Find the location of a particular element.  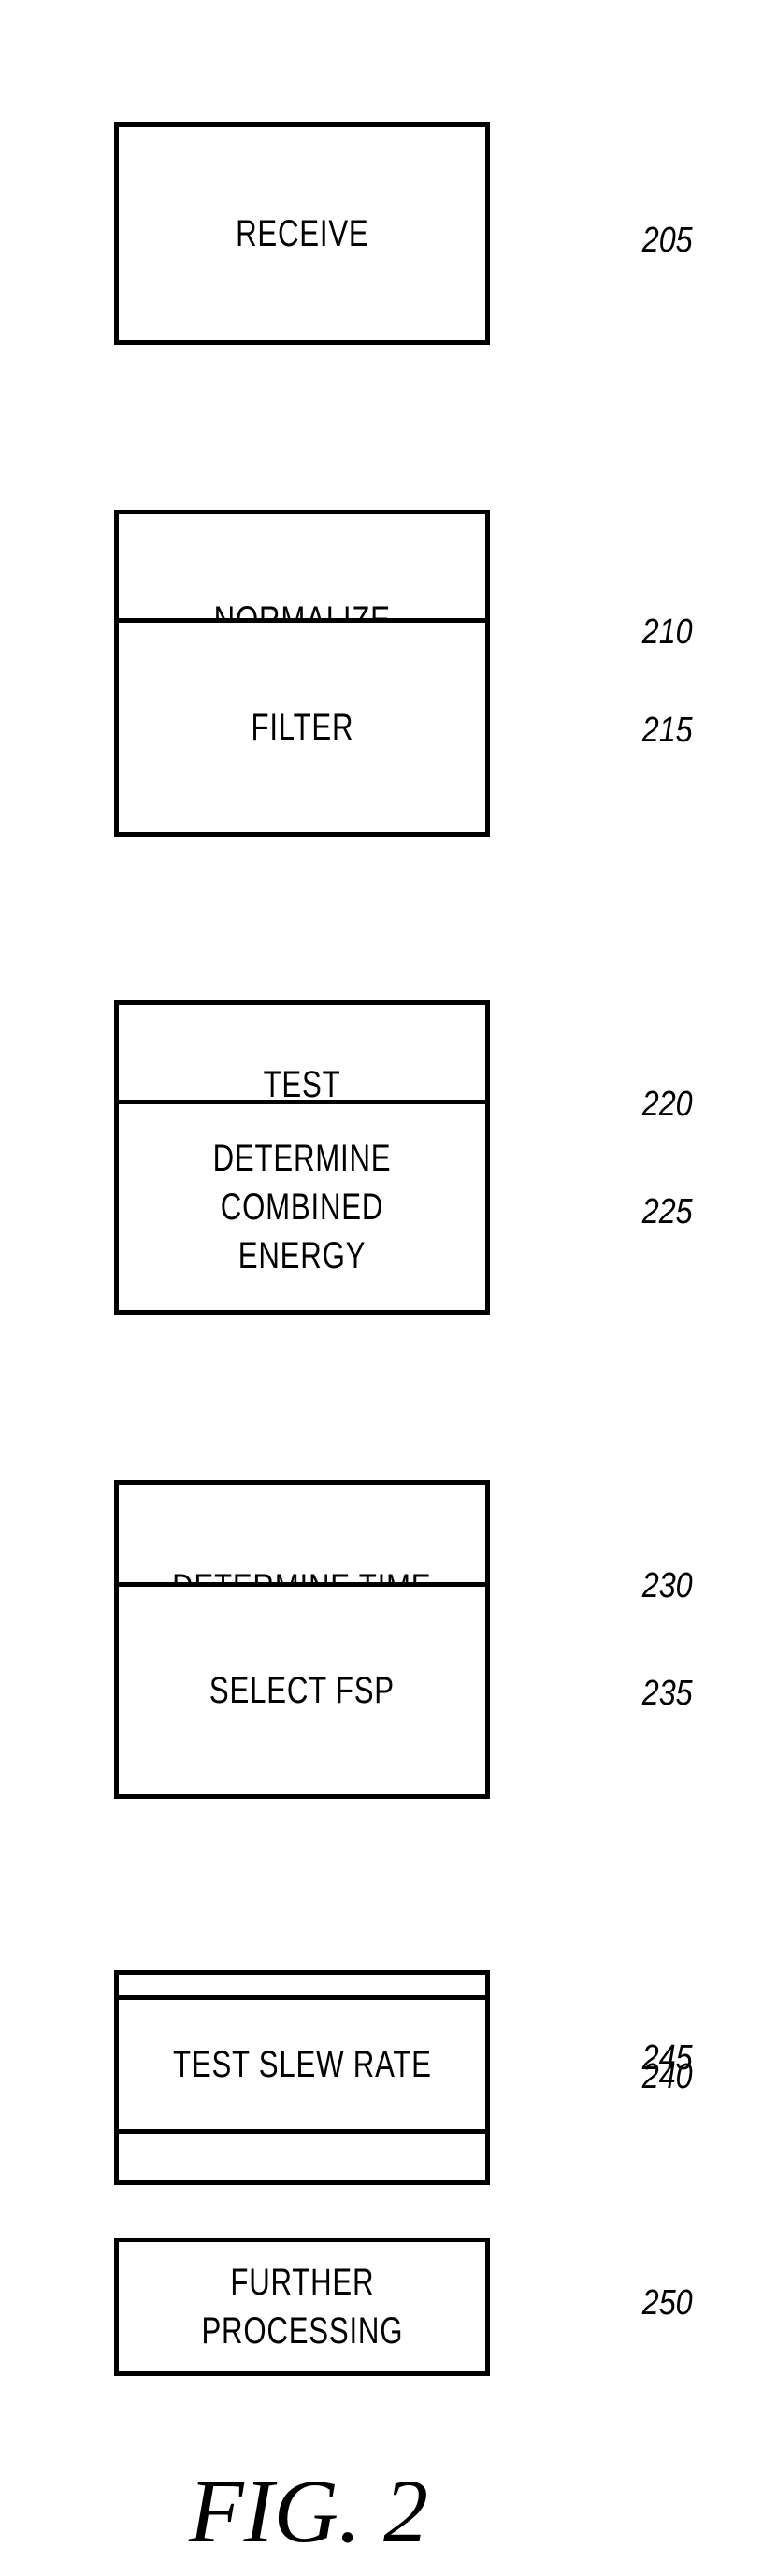

step-label: RECEIVE is located at coordinates (302, 234).